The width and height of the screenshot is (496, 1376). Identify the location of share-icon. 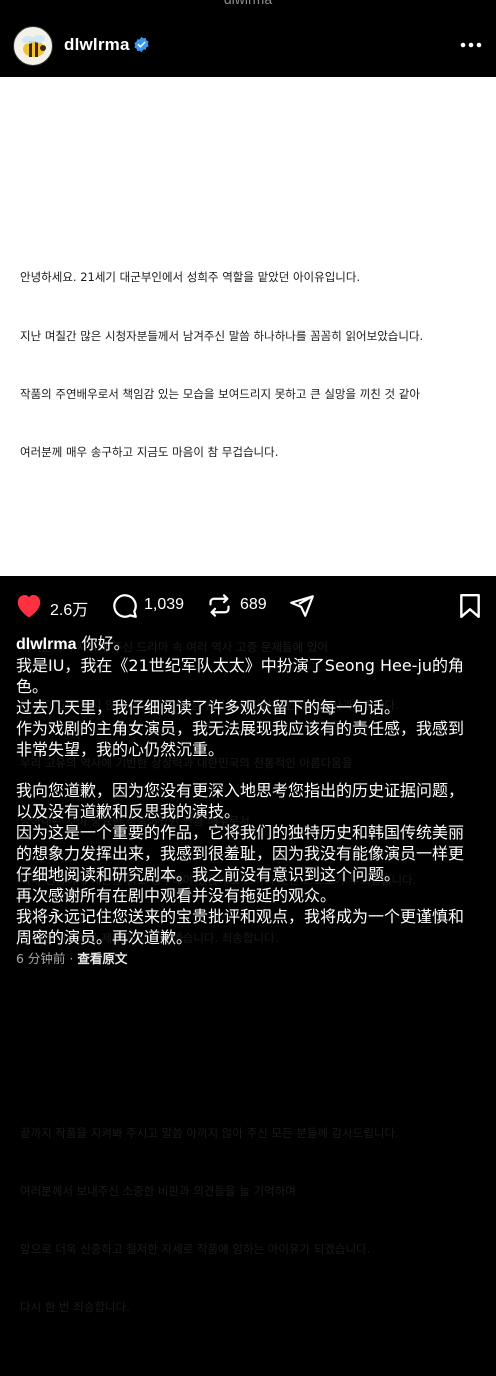
(302, 606).